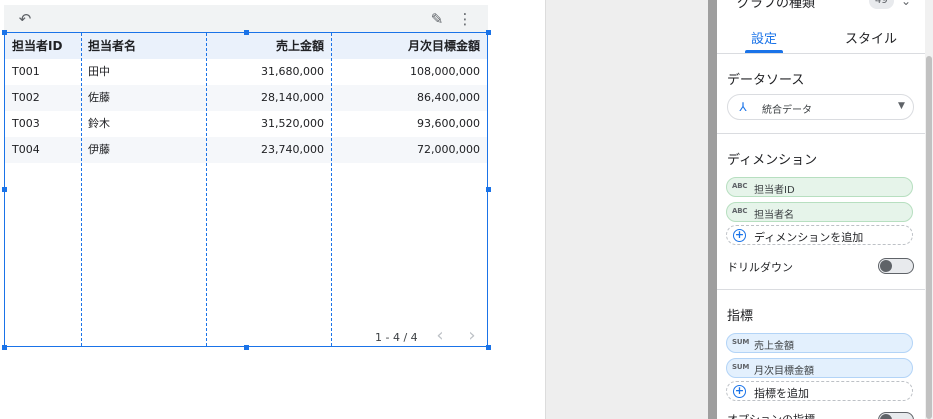 Image resolution: width=933 pixels, height=419 pixels. What do you see at coordinates (820, 107) in the screenshot?
I see `data-source-select: ⅄ 統合データ ▼` at bounding box center [820, 107].